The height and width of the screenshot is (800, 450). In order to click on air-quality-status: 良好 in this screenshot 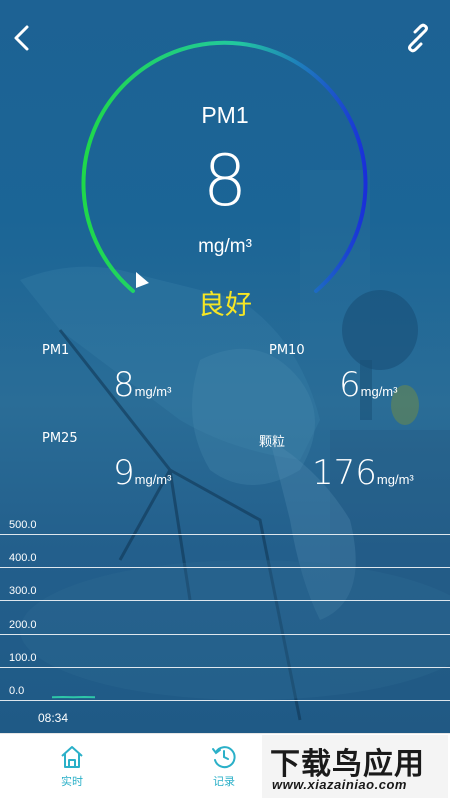, I will do `click(225, 305)`.